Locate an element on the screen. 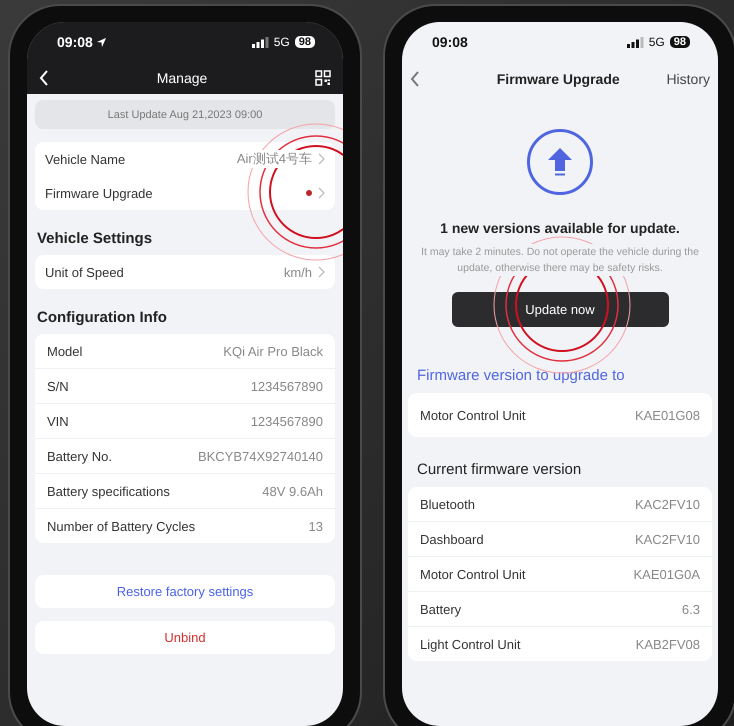  module-name: Dashboard is located at coordinates (452, 539).